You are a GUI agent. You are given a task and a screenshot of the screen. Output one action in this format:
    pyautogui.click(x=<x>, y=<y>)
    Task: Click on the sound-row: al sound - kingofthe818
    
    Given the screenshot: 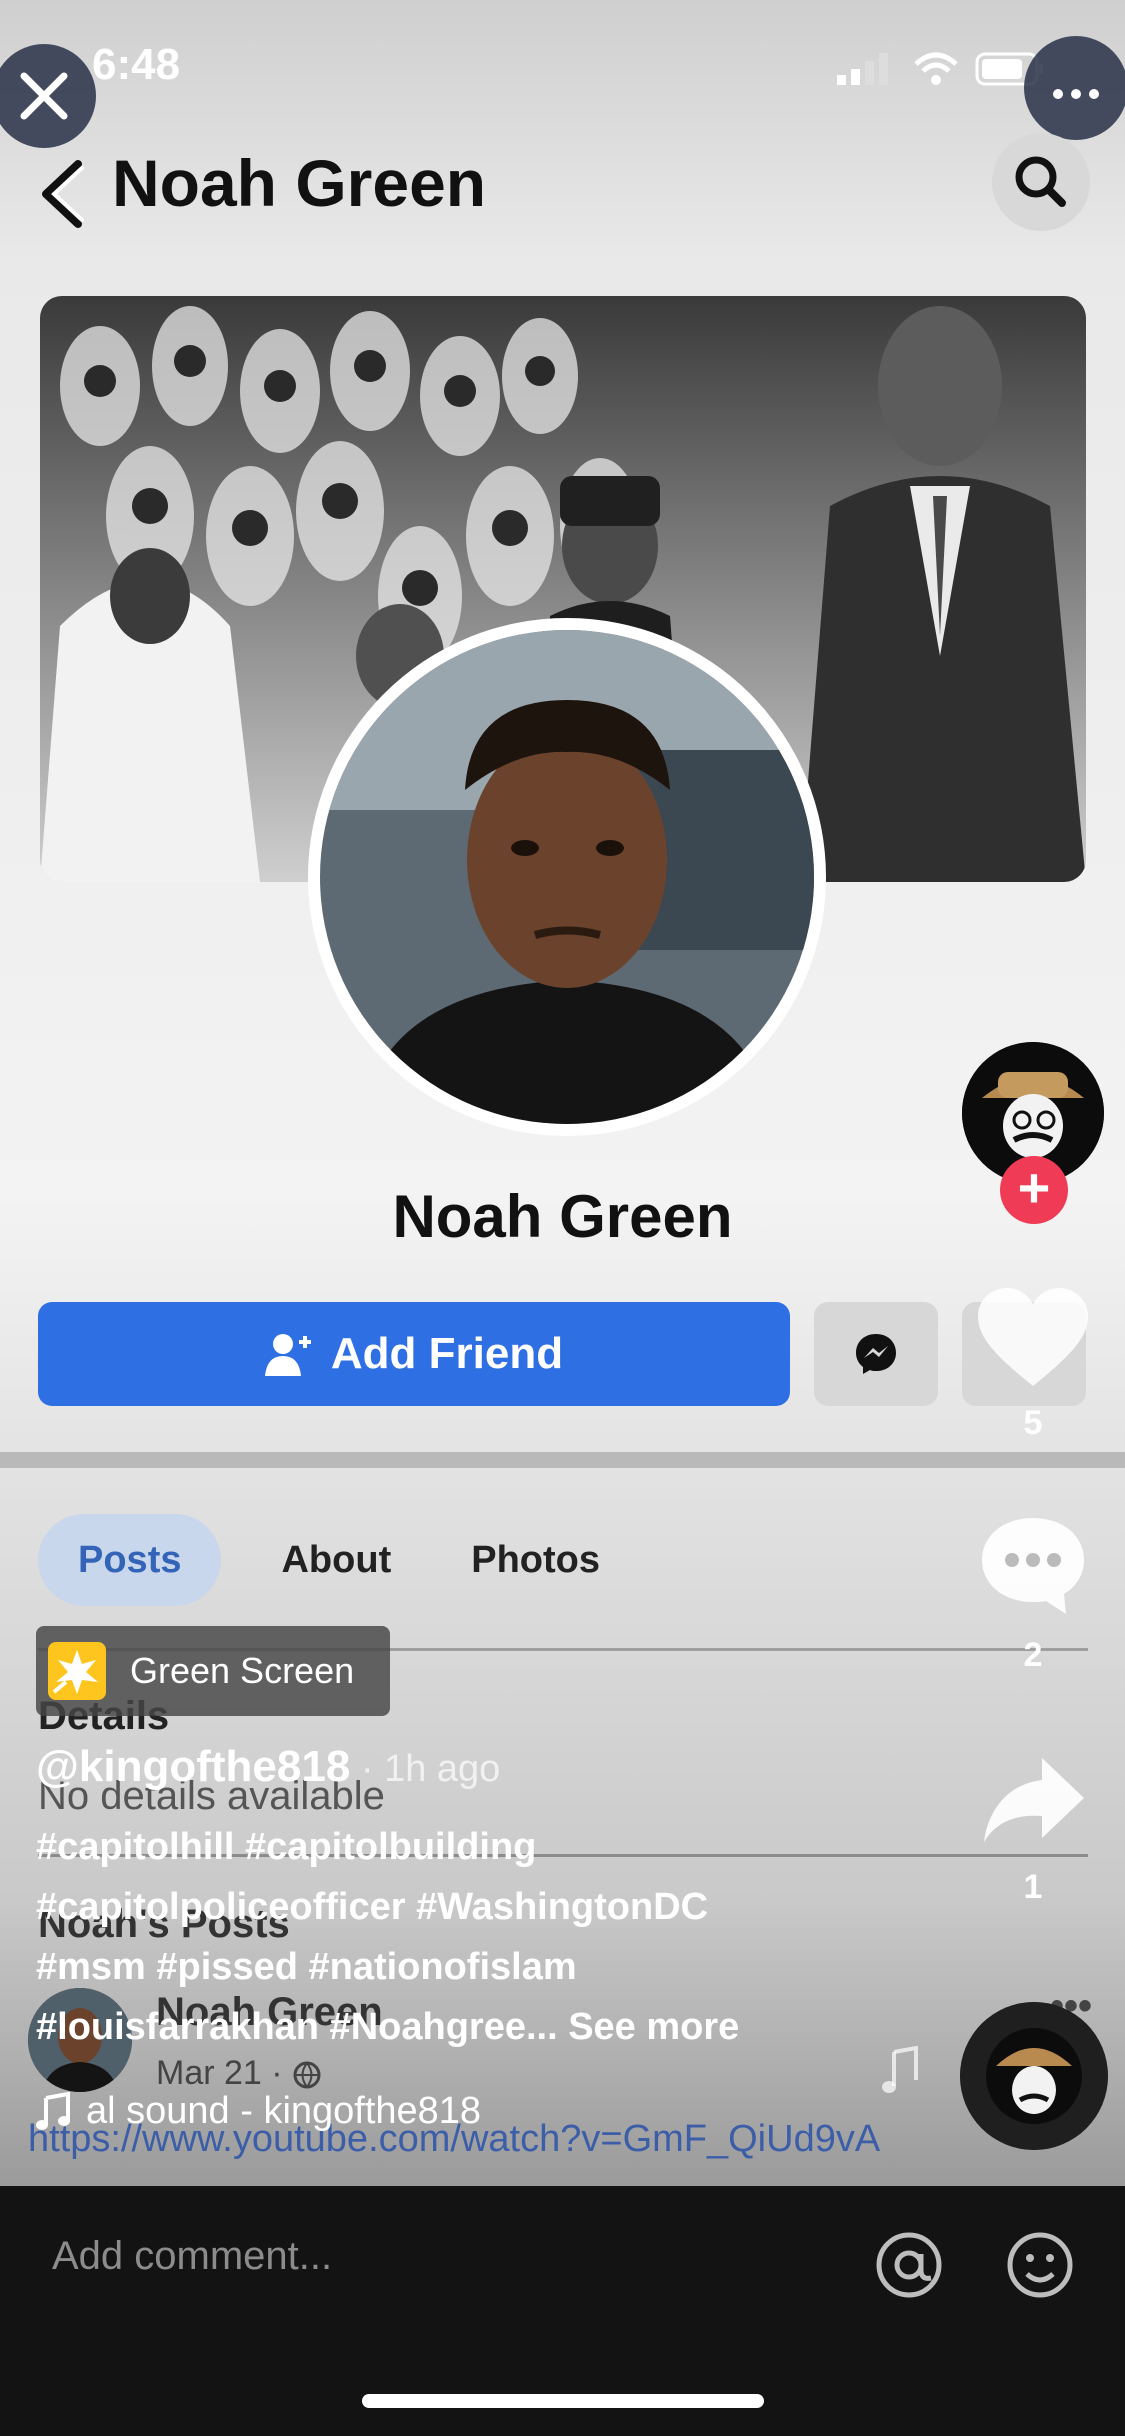 What is the action you would take?
    pyautogui.click(x=258, y=2111)
    